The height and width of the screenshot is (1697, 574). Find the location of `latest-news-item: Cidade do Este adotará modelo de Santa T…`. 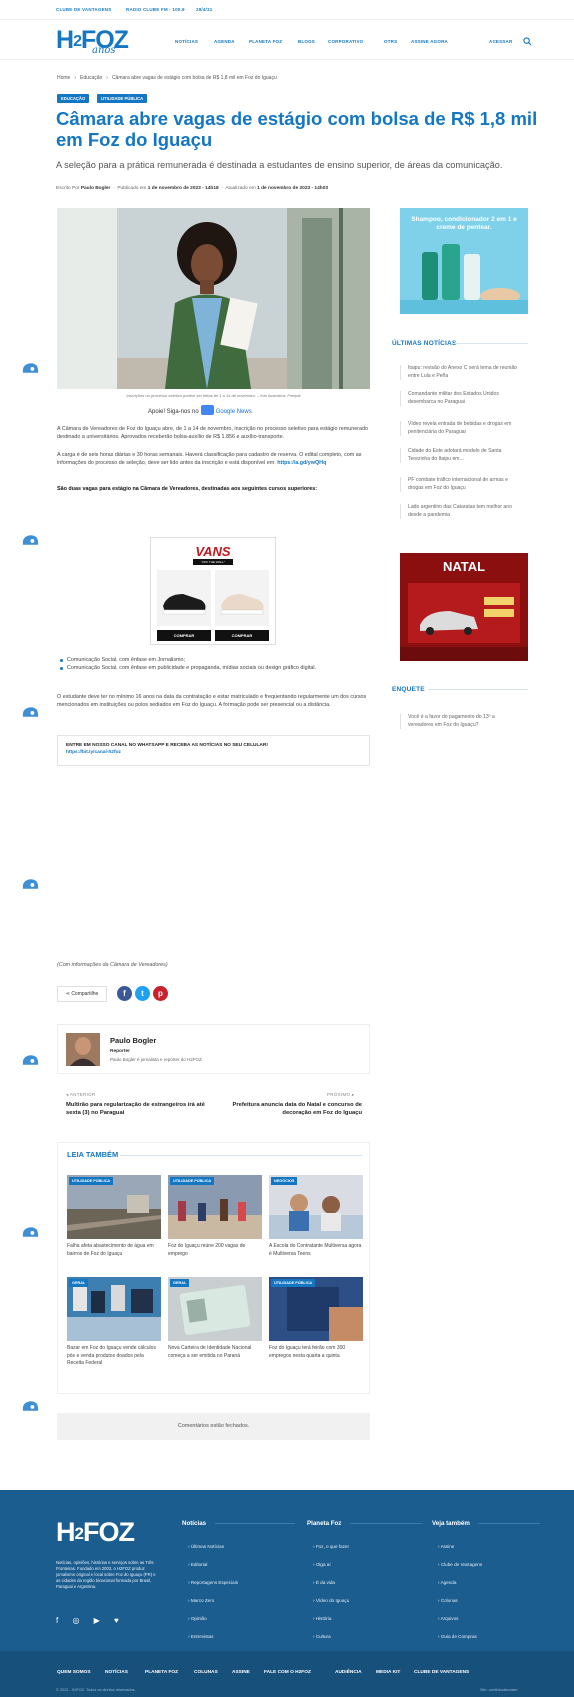

latest-news-item: Cidade do Este adotará modelo de Santa T… is located at coordinates (460, 455).